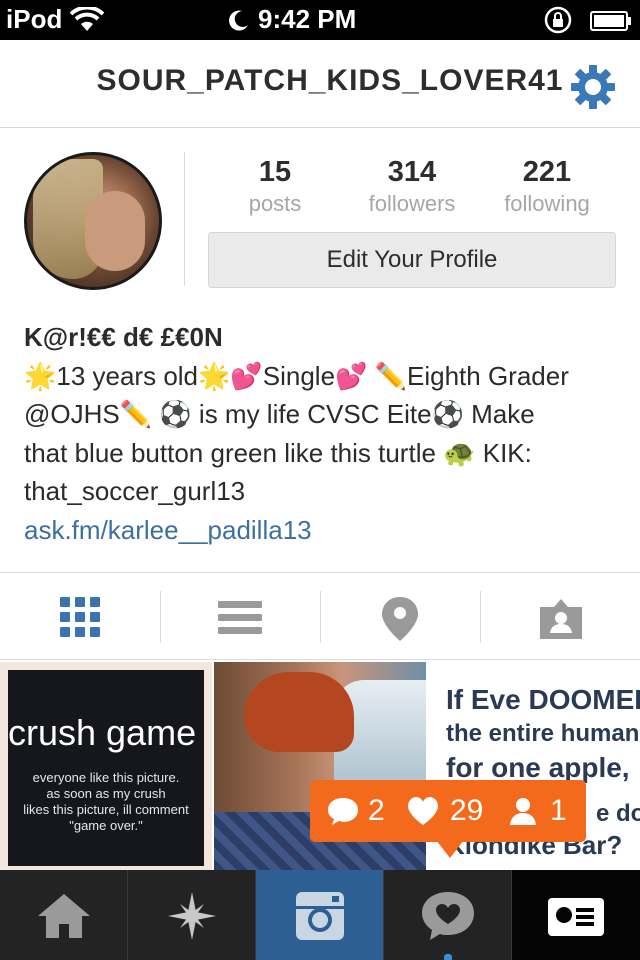  What do you see at coordinates (547, 172) in the screenshot?
I see `following-value: 221` at bounding box center [547, 172].